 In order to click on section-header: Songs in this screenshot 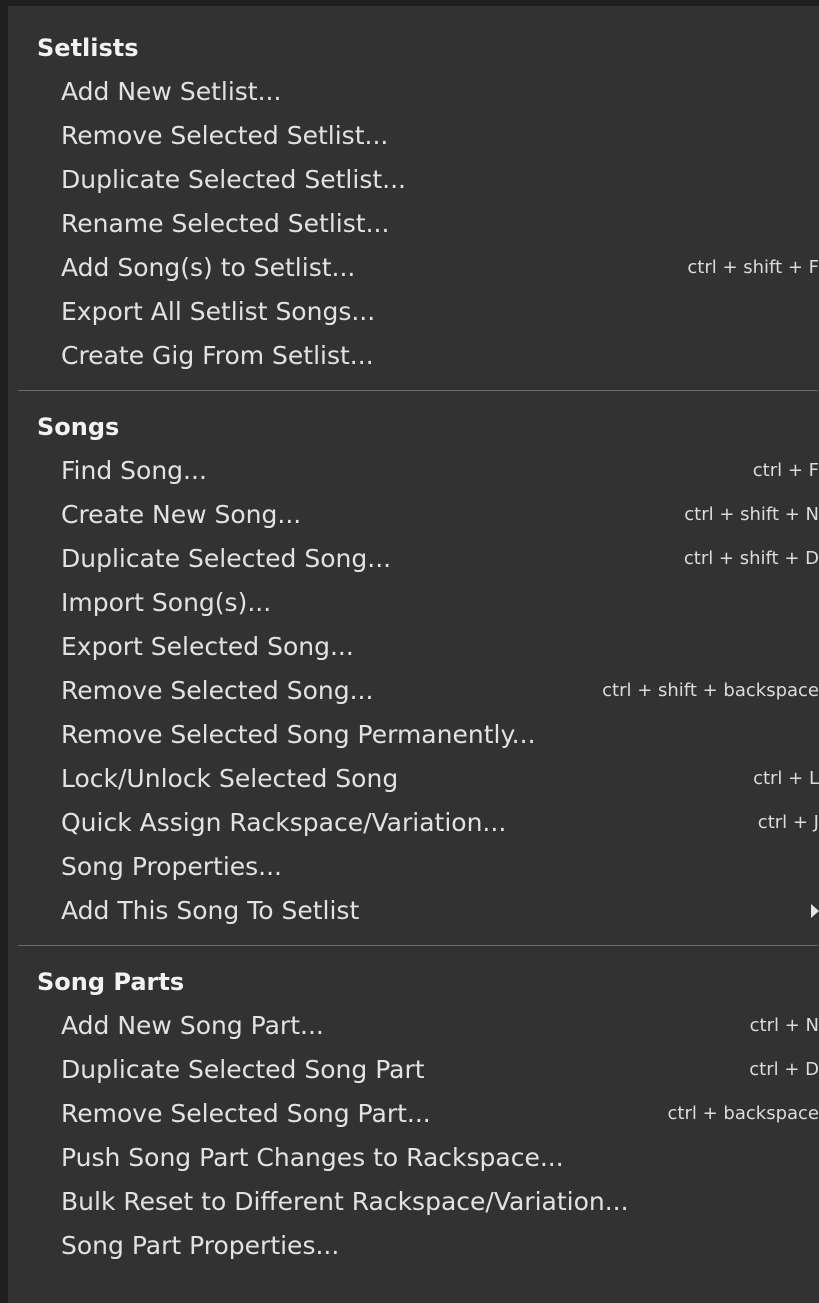, I will do `click(78, 427)`.